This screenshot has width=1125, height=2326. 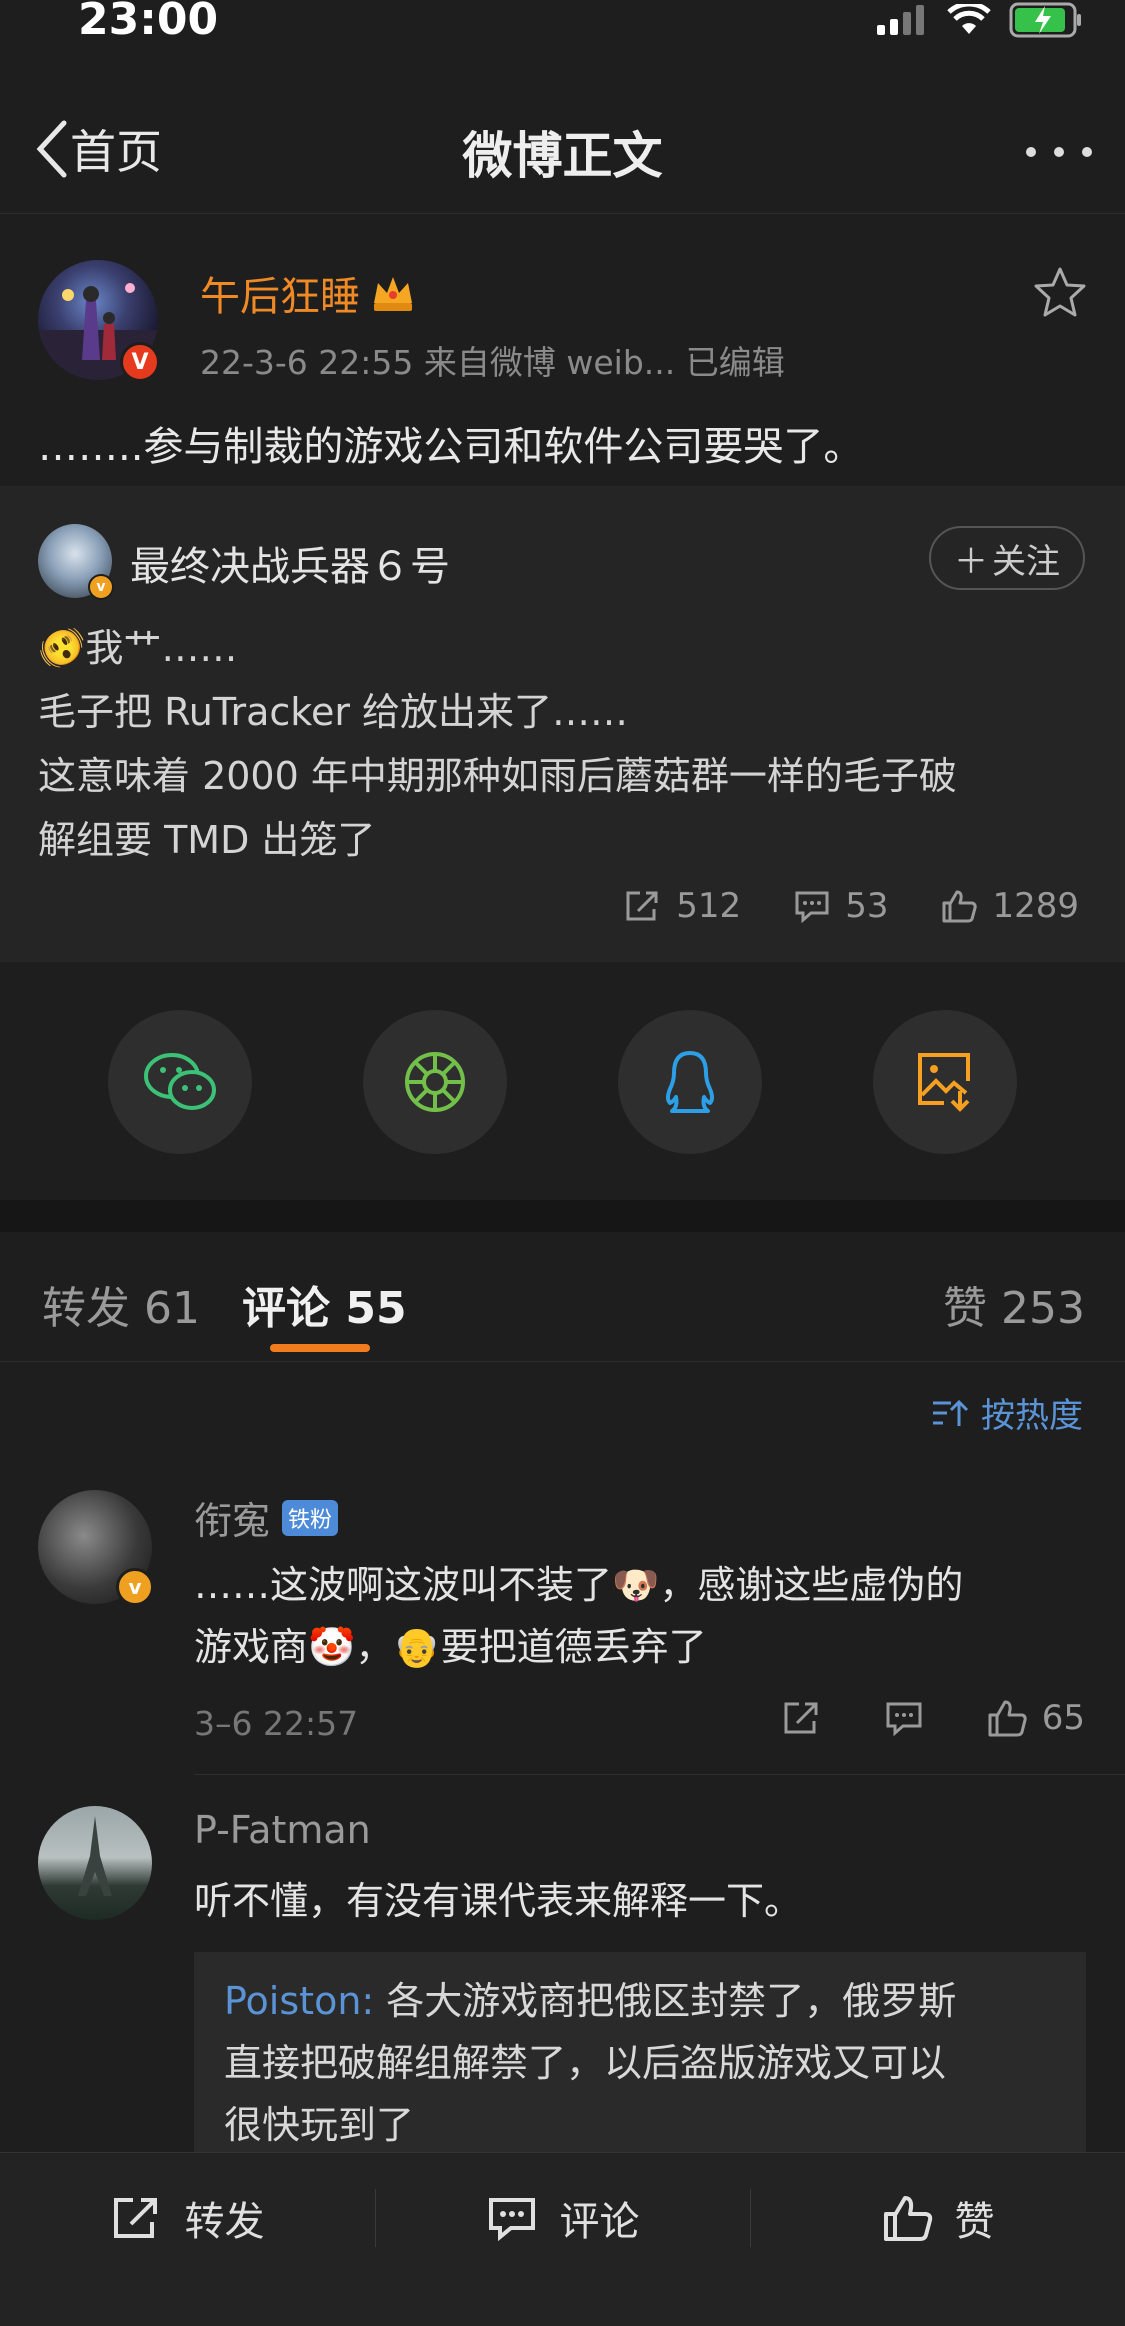 I want to click on nav-bar: 首页 微博正文, so click(x=562, y=153).